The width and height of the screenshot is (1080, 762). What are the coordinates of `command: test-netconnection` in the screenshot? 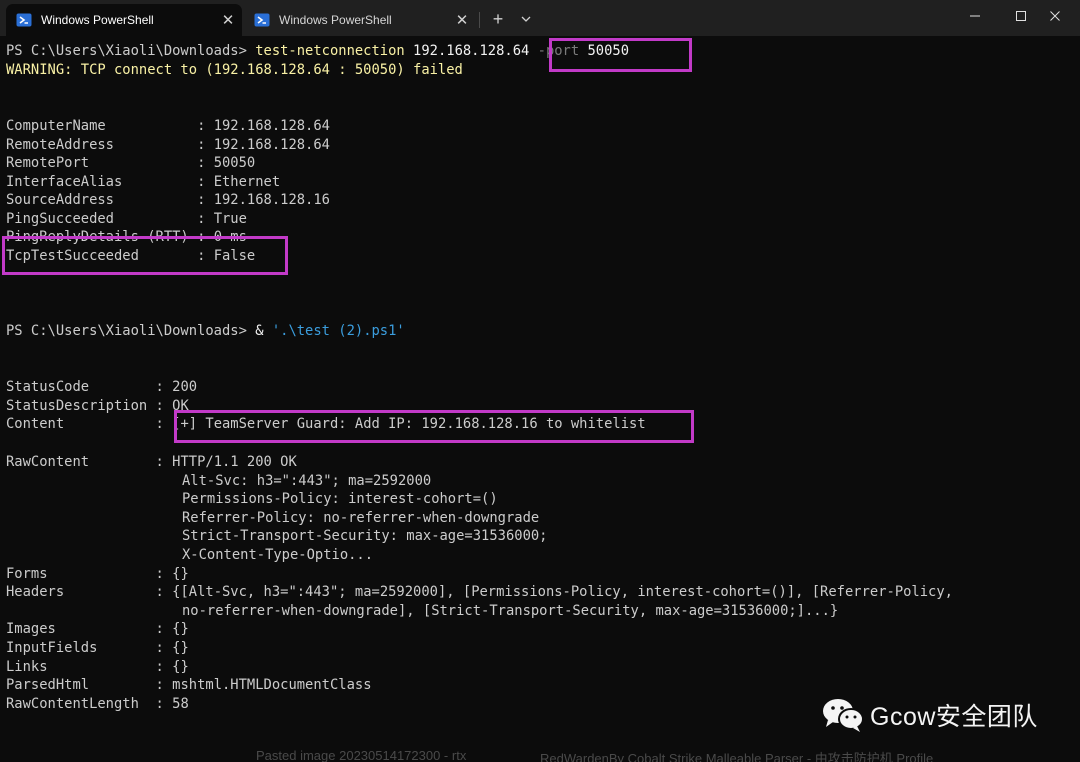 It's located at (330, 51).